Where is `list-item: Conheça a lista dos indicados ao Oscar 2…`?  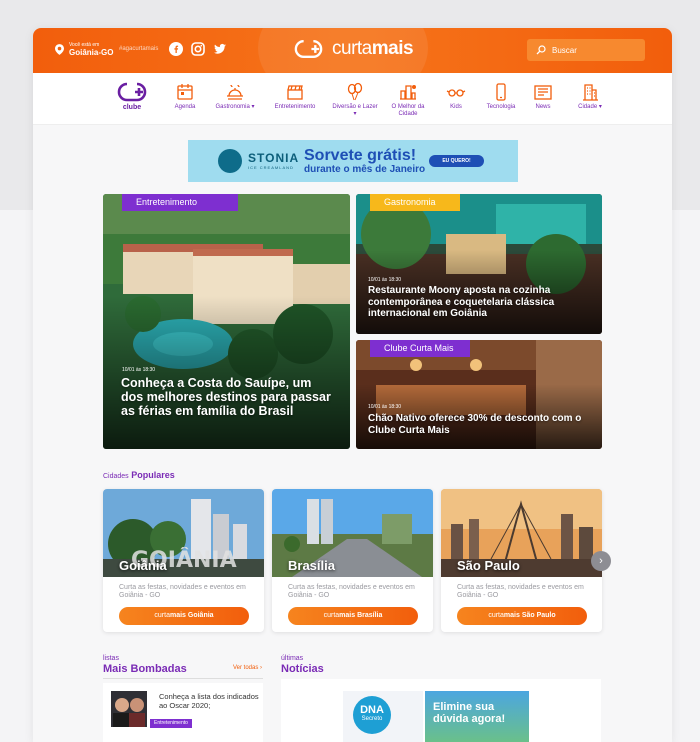 list-item: Conheça a lista dos indicados ao Oscar 2… is located at coordinates (183, 712).